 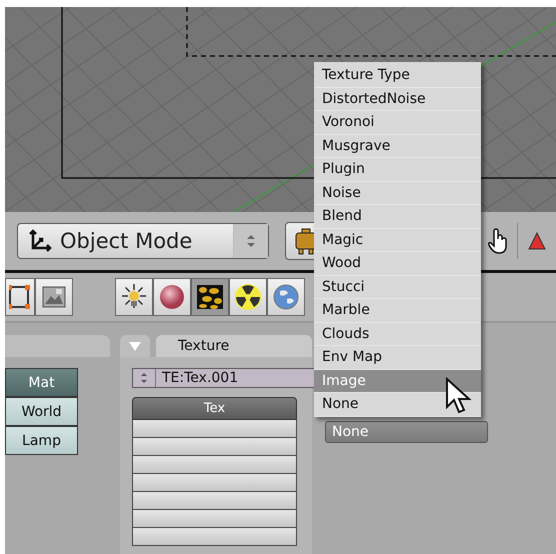 I want to click on menu-item: Blend, so click(x=397, y=216).